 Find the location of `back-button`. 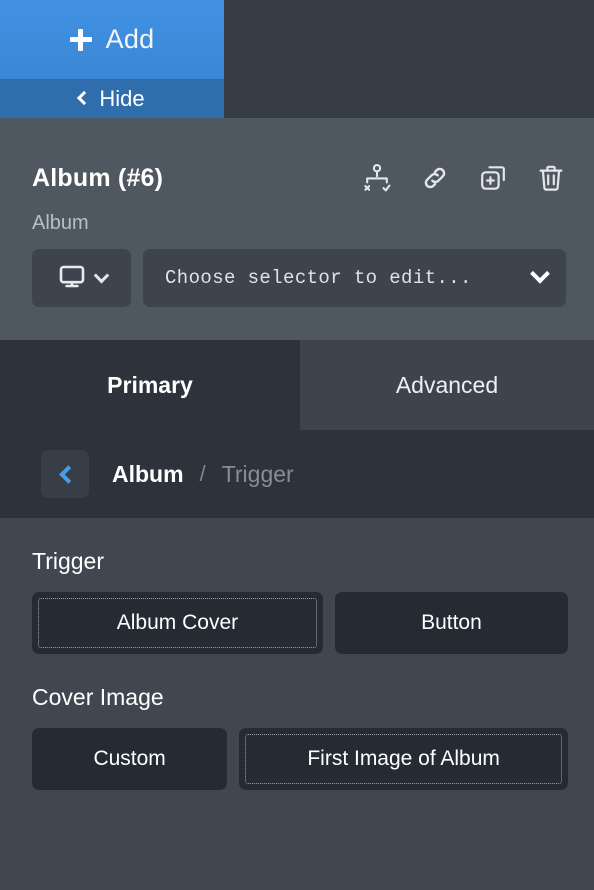

back-button is located at coordinates (65, 474).